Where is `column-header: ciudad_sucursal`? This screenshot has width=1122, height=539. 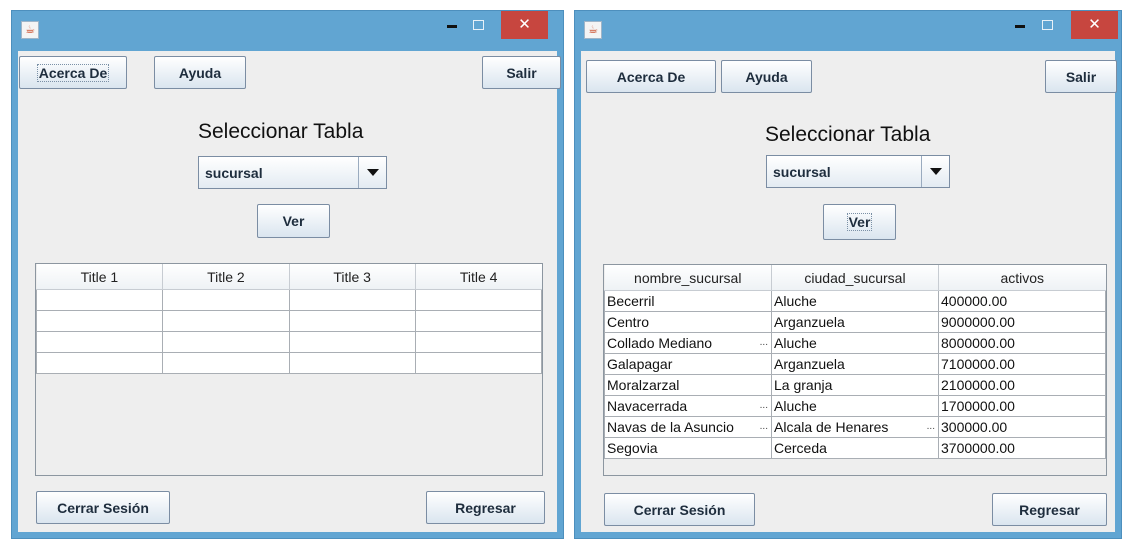 column-header: ciudad_sucursal is located at coordinates (855, 278).